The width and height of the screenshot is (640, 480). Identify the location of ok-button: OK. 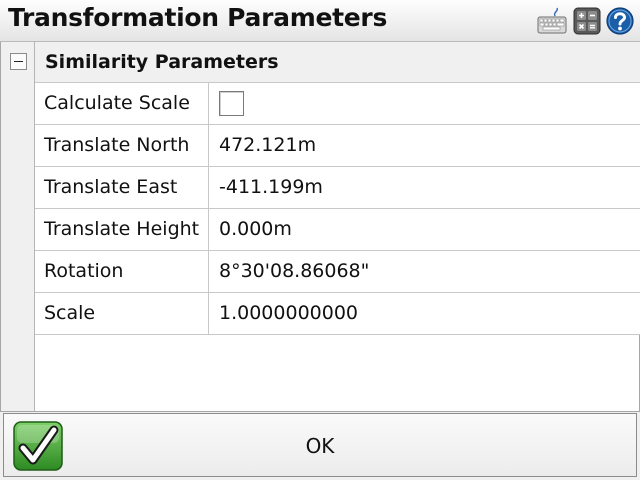
(320, 445).